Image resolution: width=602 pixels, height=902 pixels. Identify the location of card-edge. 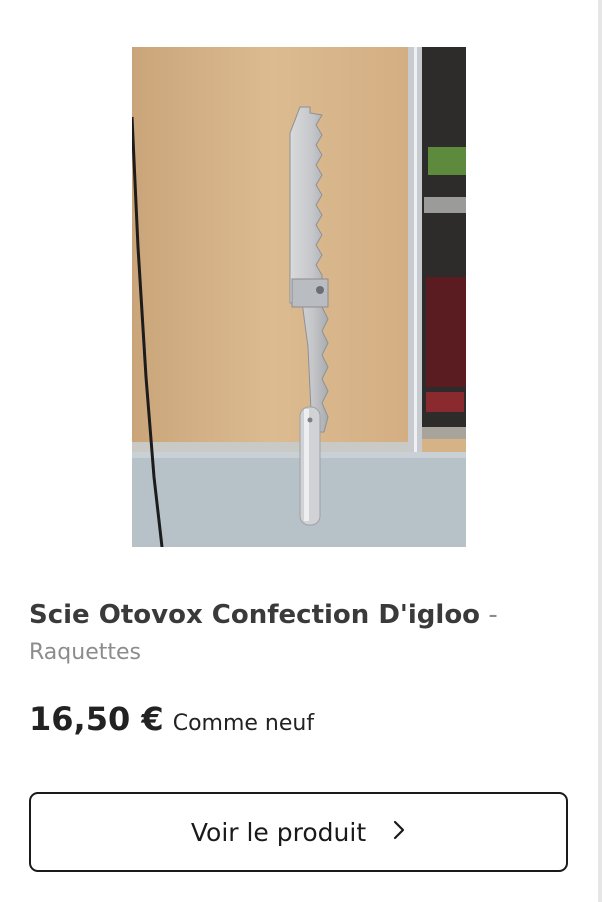
(600, 451).